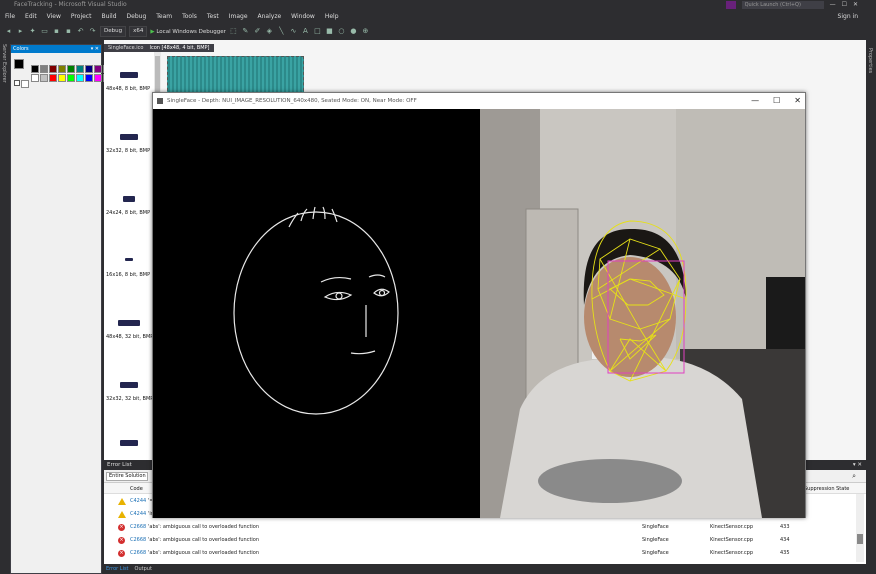  Describe the element at coordinates (870, 60) in the screenshot. I see `properties-label: Properties` at that location.